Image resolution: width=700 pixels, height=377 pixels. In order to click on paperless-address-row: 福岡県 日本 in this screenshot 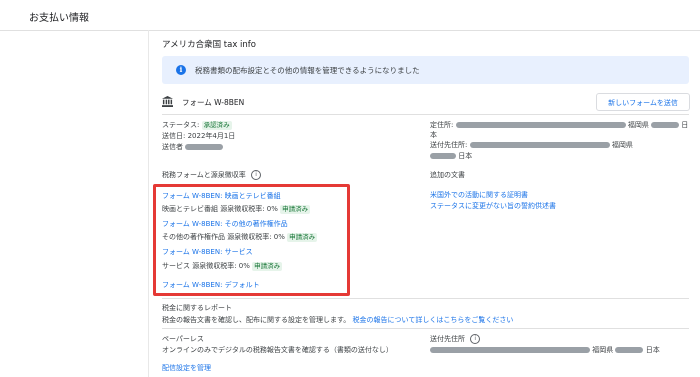, I will do `click(545, 350)`.